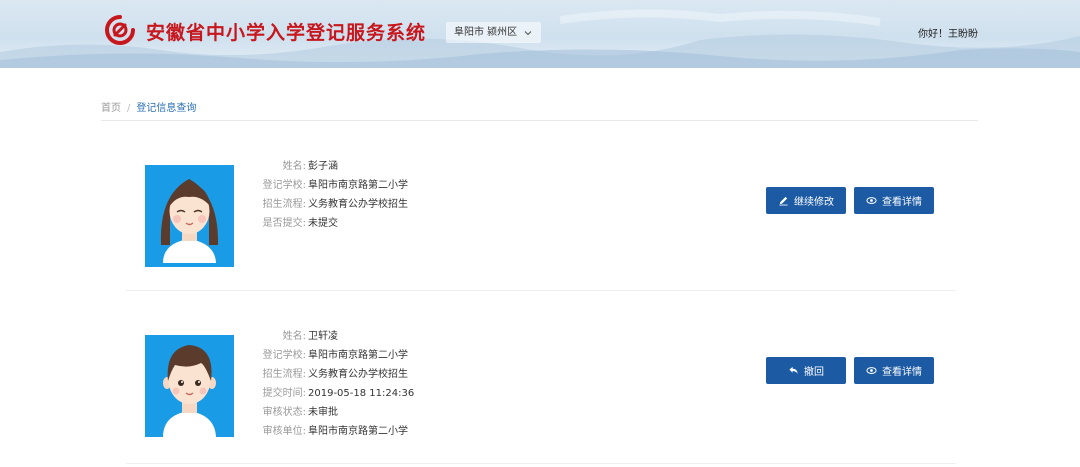  I want to click on info-row: 是否提交: 未提交, so click(332, 223).